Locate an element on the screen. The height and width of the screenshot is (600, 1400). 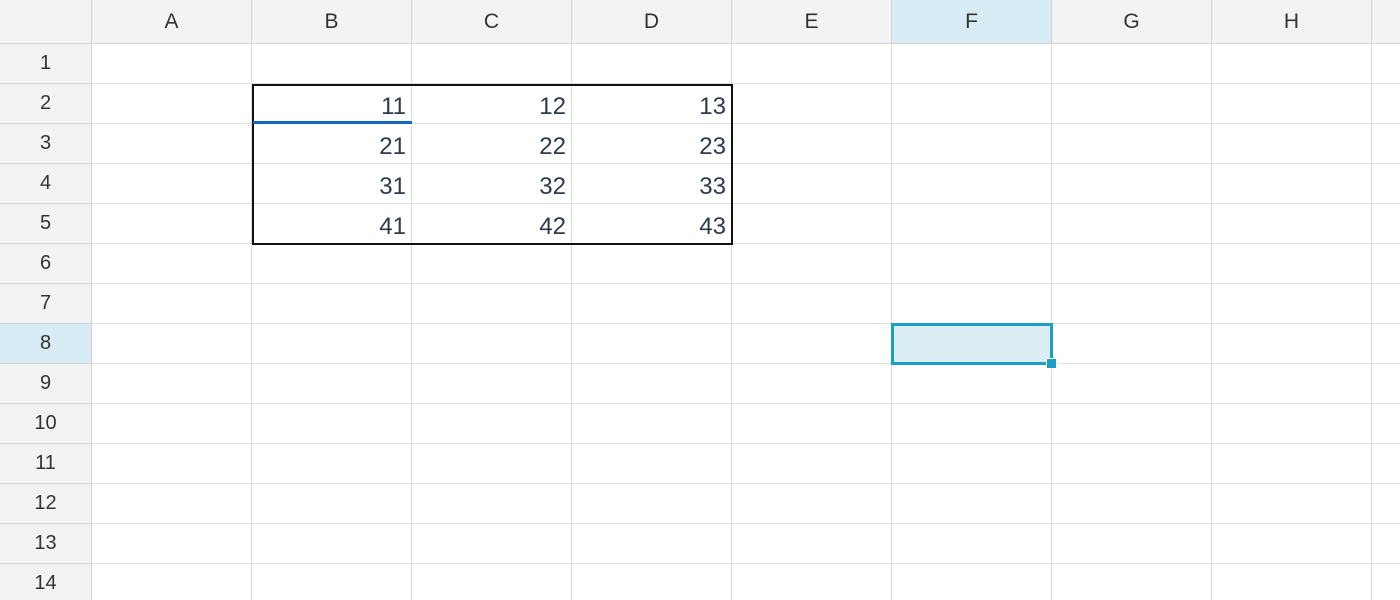
row-header-13: 13 is located at coordinates (46, 544).